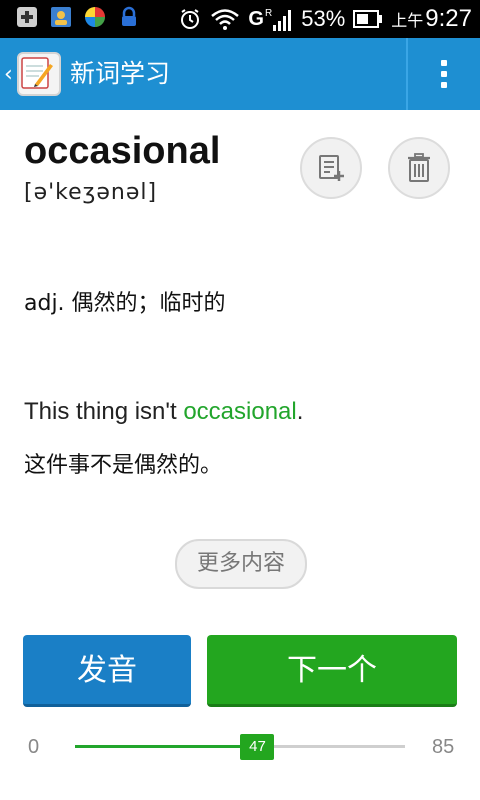  I want to click on delete-button, so click(419, 168).